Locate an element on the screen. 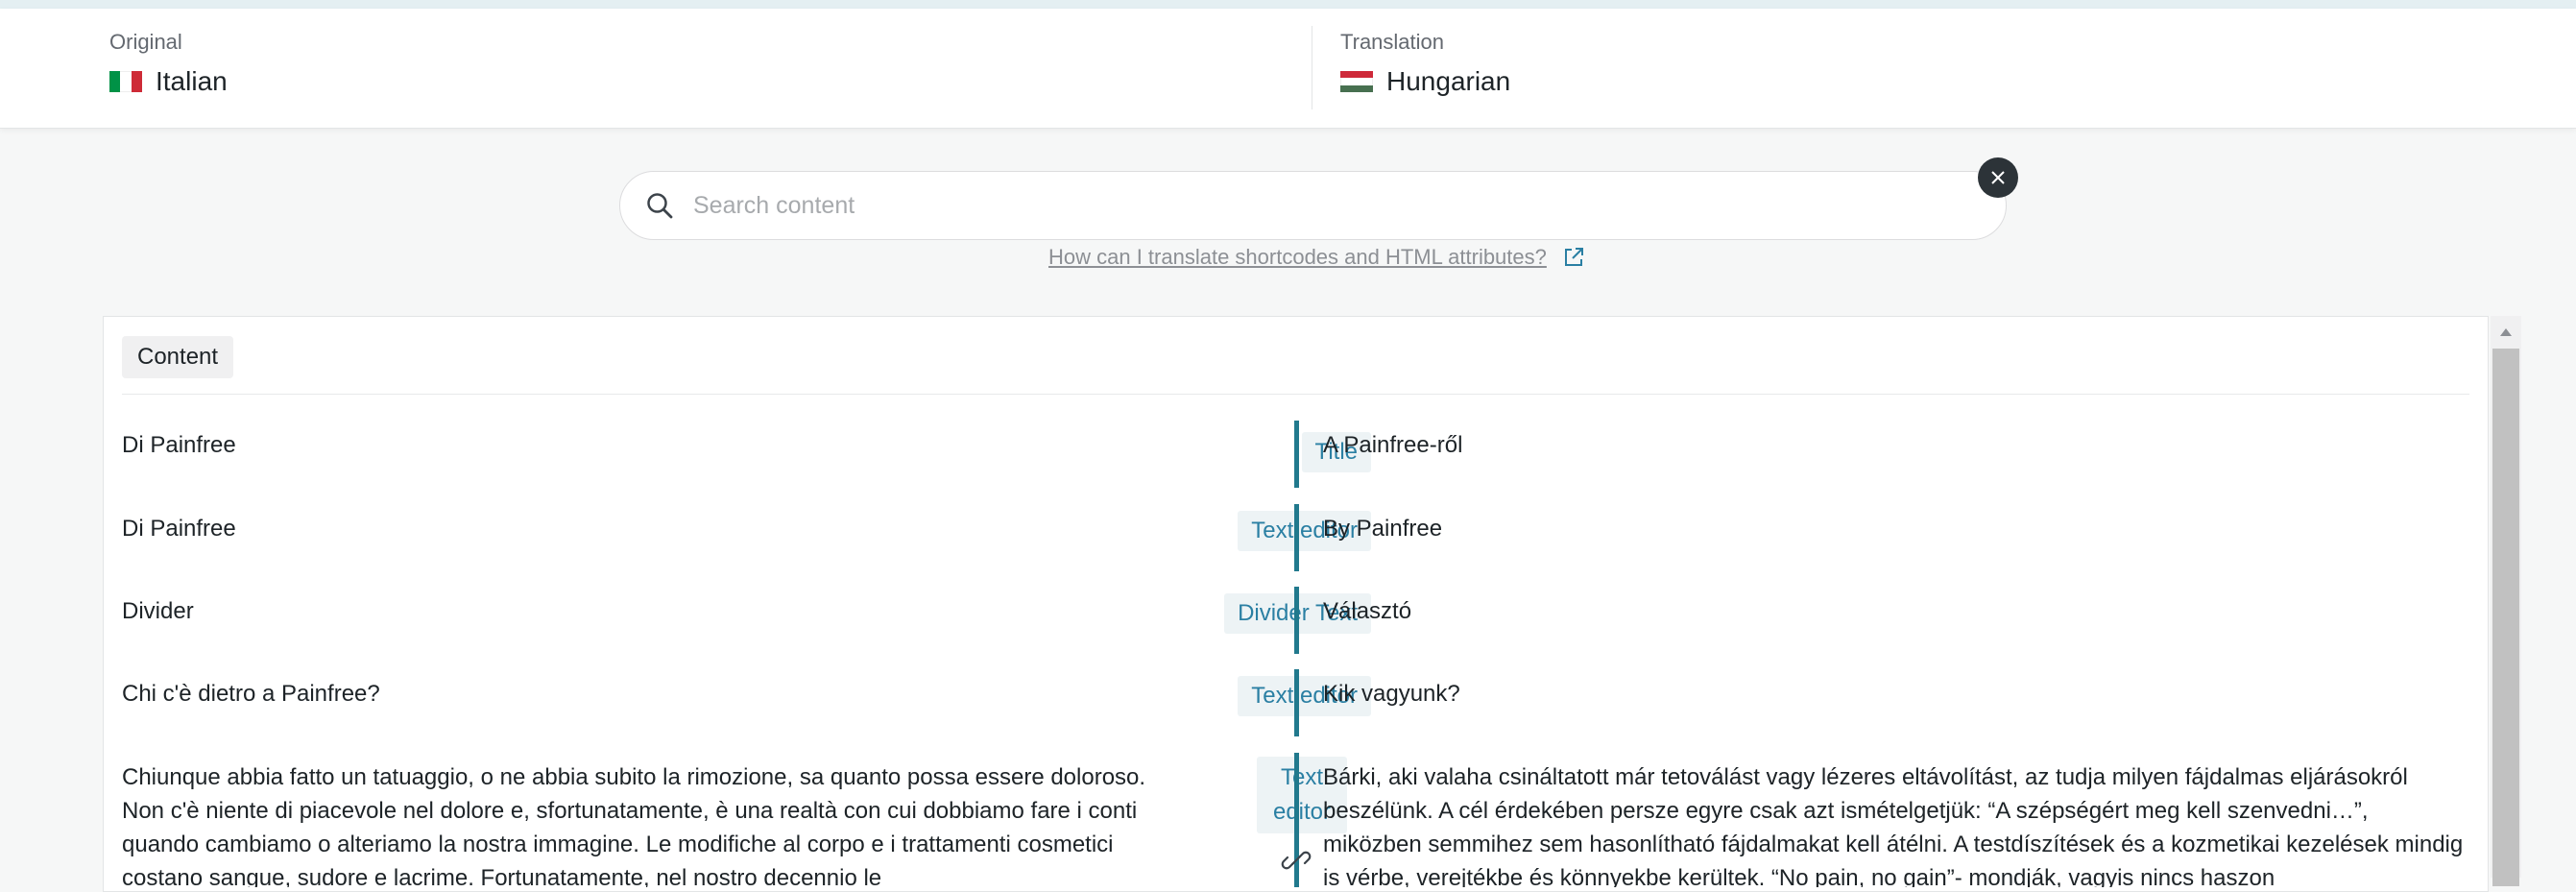 This screenshot has width=2576, height=892. italy-flag-icon is located at coordinates (125, 81).